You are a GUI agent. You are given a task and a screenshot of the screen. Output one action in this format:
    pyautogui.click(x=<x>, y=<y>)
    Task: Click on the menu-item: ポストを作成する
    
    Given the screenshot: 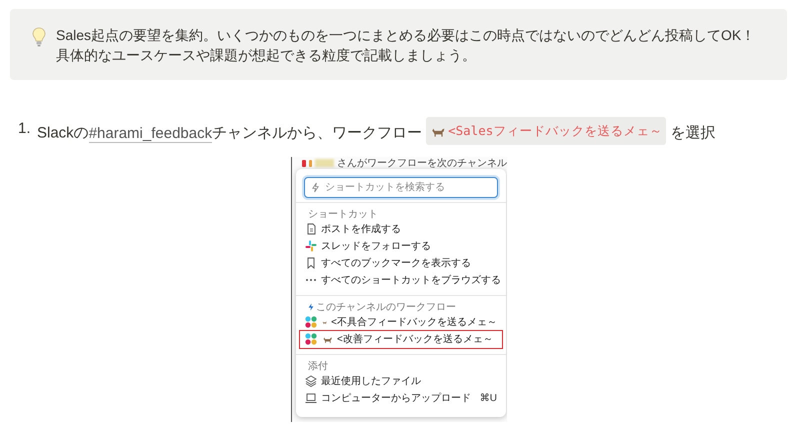 What is the action you would take?
    pyautogui.click(x=401, y=229)
    